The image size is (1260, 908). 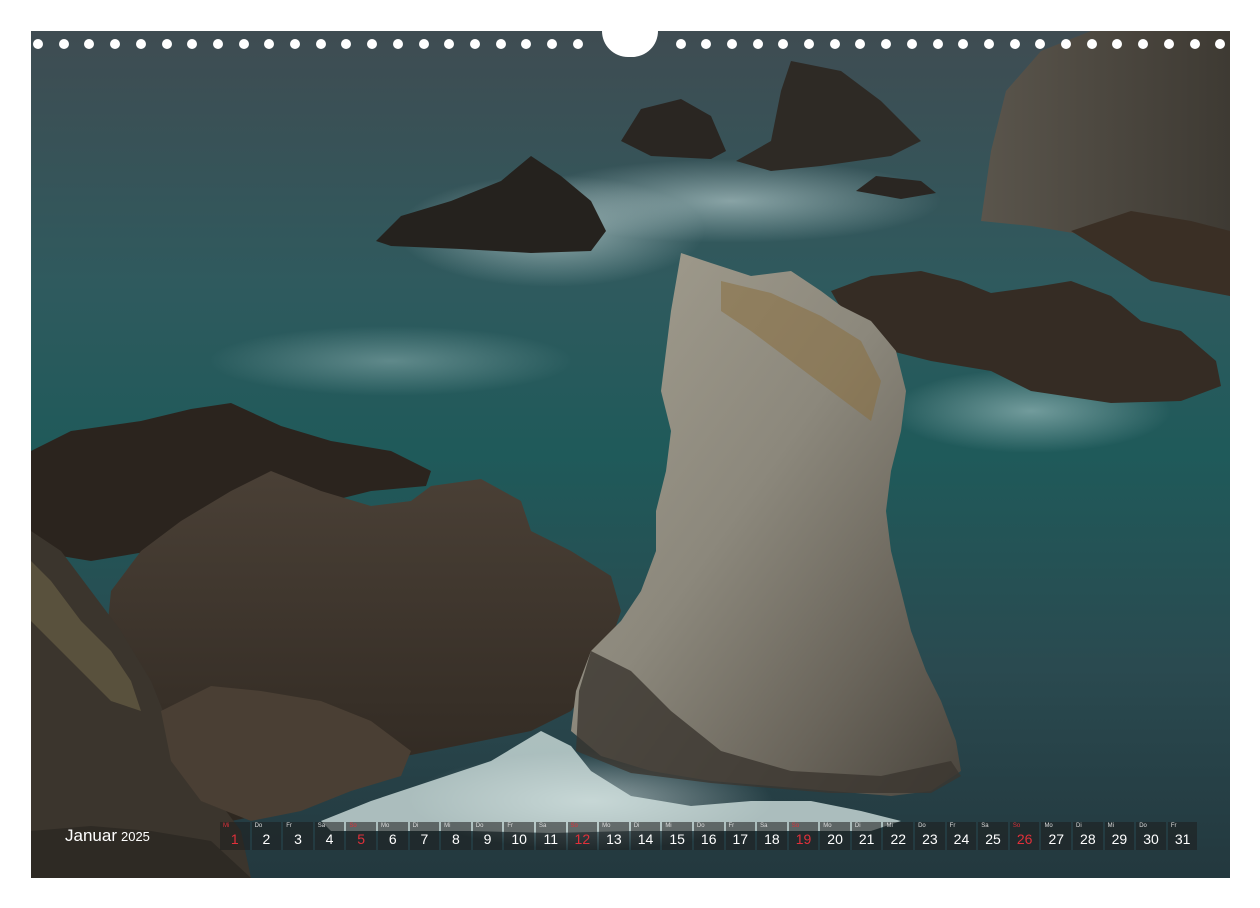 What do you see at coordinates (614, 839) in the screenshot?
I see `day-number: 13` at bounding box center [614, 839].